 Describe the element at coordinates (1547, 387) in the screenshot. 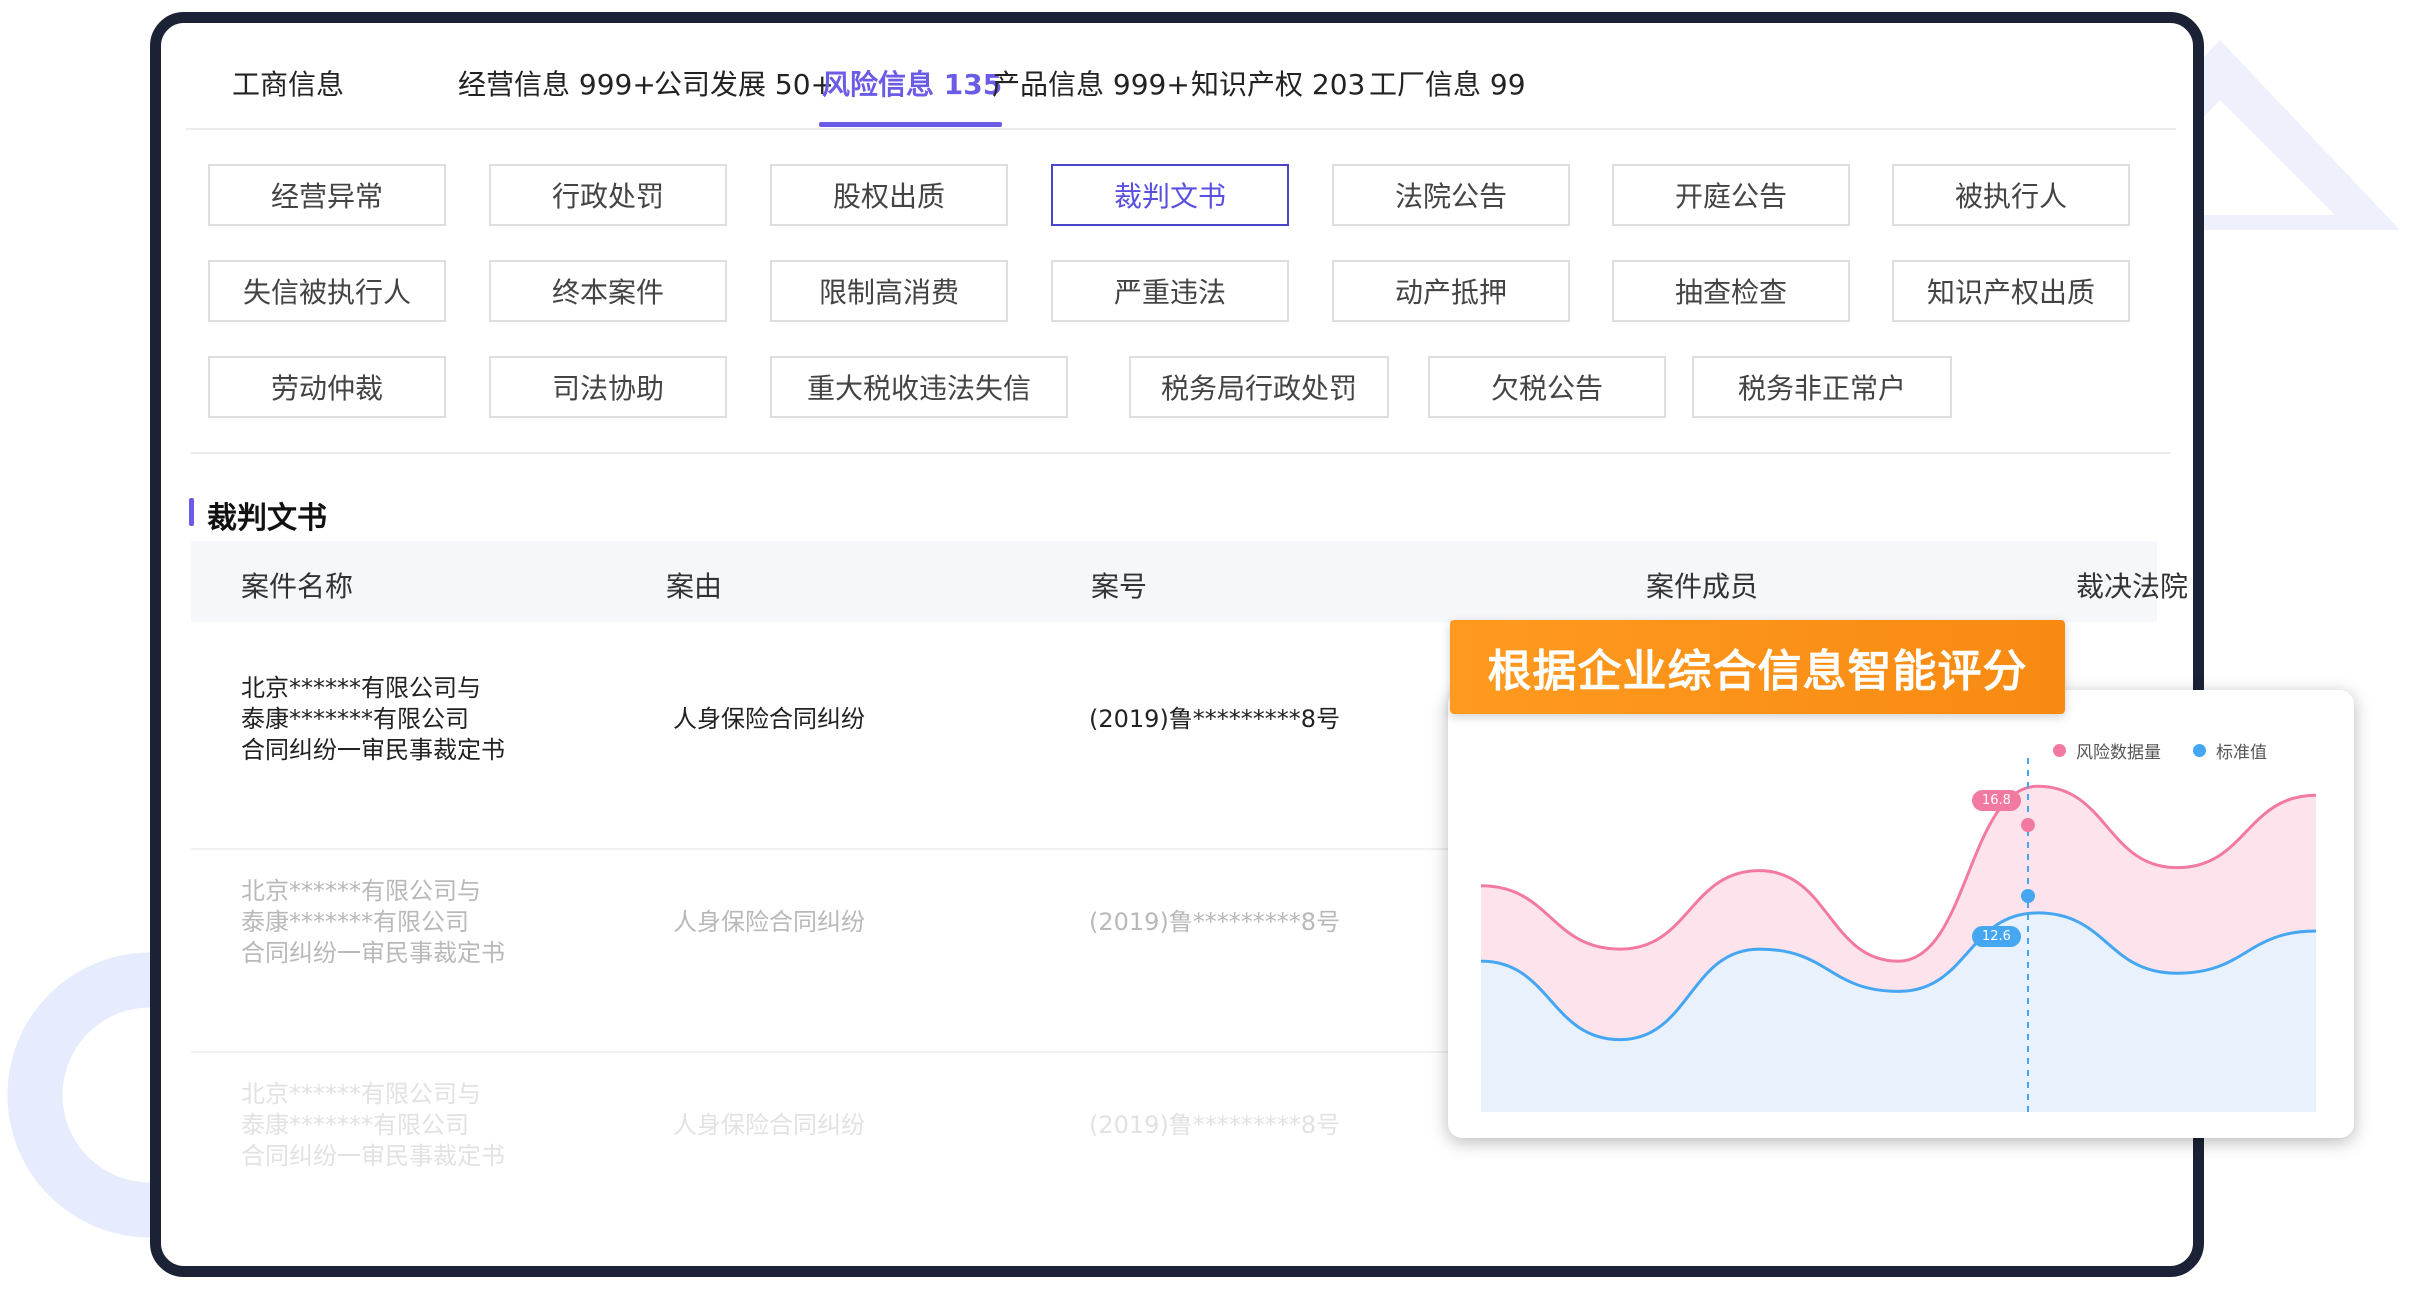

I see `category-chip: 欠税公告` at that location.